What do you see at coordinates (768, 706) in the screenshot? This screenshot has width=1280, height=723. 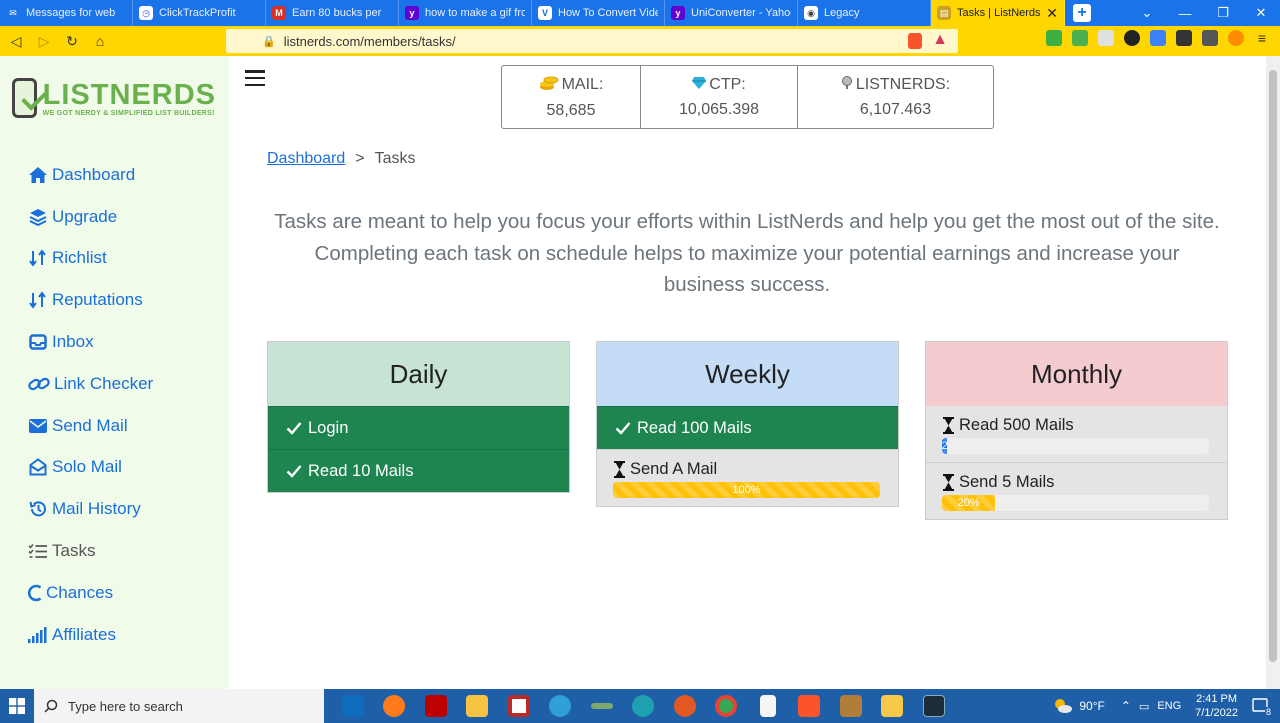 I see `taskbar-notepad-icon` at bounding box center [768, 706].